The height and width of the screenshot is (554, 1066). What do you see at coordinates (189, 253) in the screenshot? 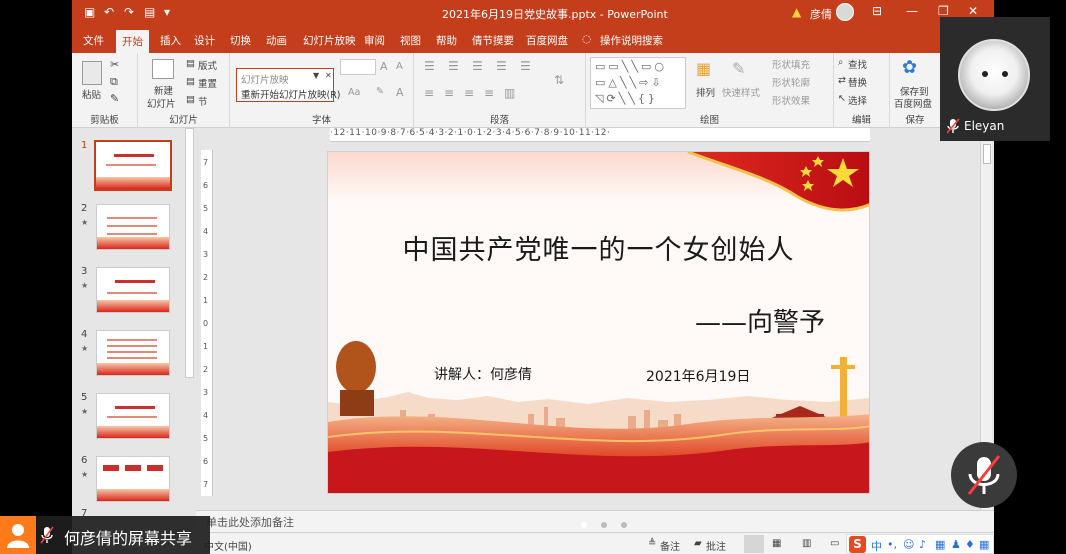
I see `thumbnail-scrollbar` at bounding box center [189, 253].